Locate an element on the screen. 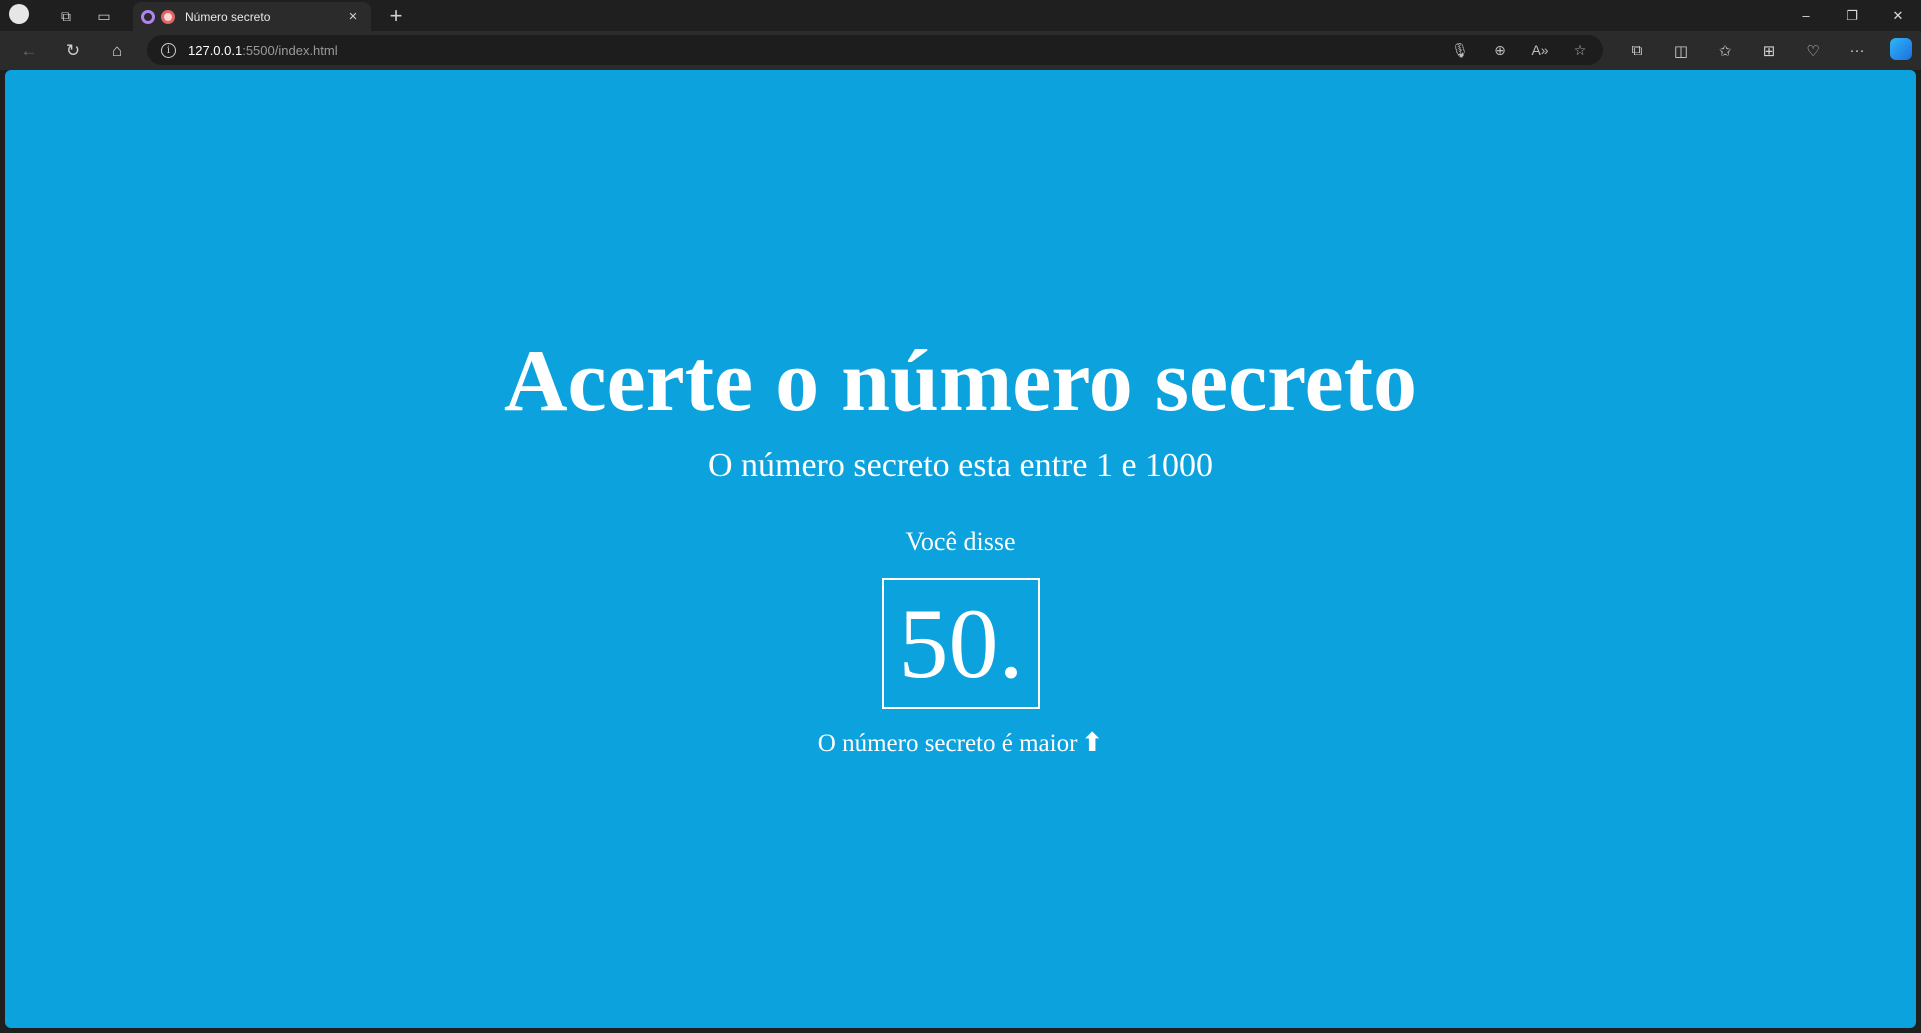  extensions-icon: ⧉ is located at coordinates (1637, 50).